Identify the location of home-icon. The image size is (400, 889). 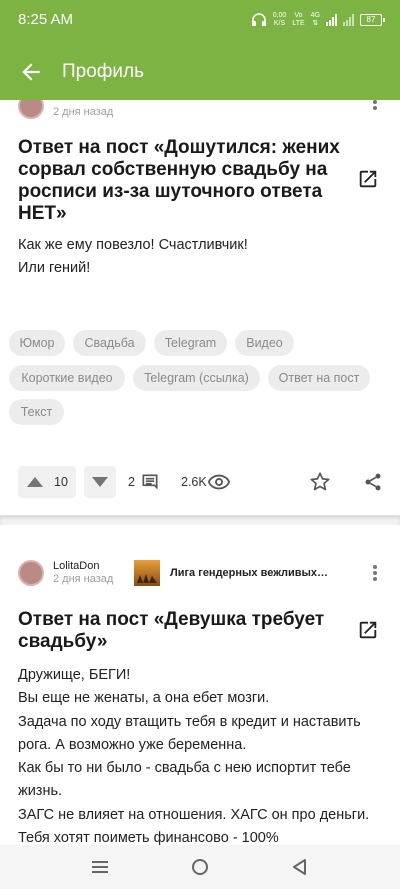
(200, 867).